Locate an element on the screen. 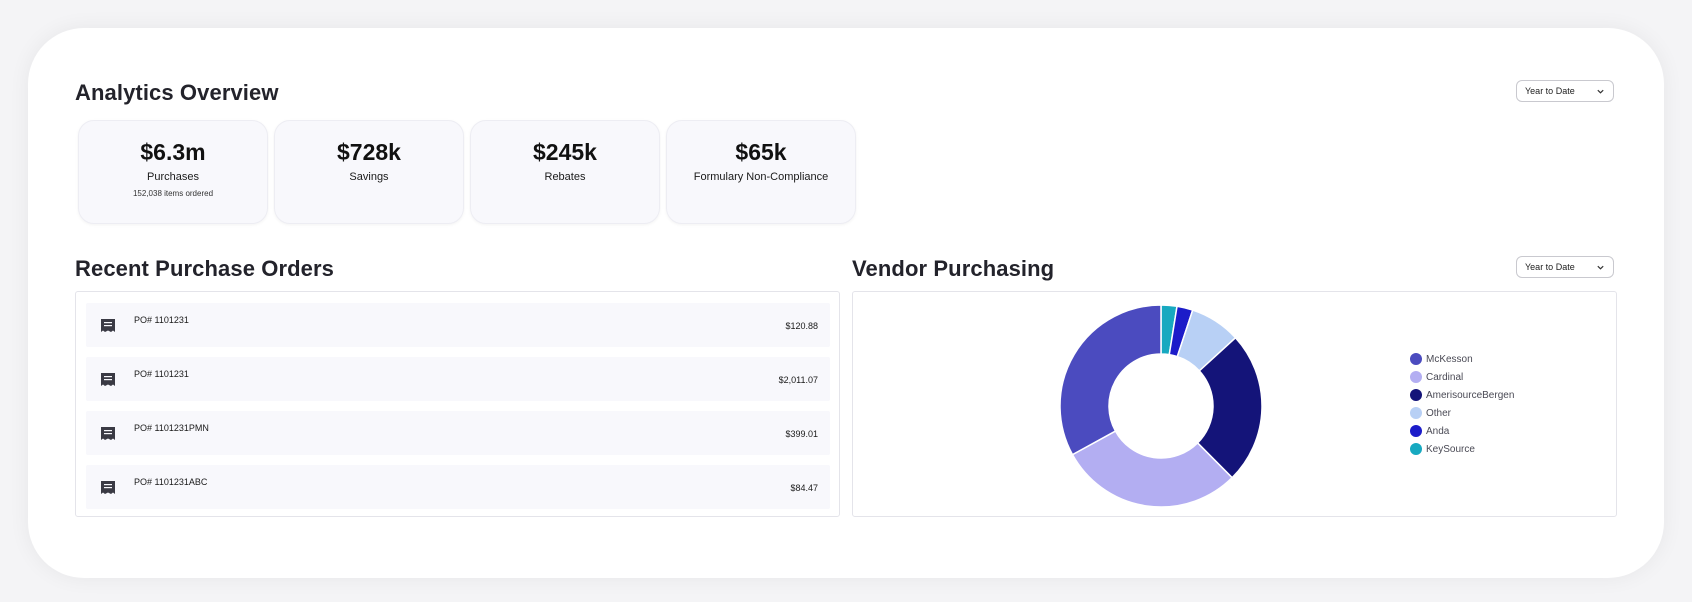 The width and height of the screenshot is (1692, 602). legend-label: AmerisourceBergen is located at coordinates (1470, 395).